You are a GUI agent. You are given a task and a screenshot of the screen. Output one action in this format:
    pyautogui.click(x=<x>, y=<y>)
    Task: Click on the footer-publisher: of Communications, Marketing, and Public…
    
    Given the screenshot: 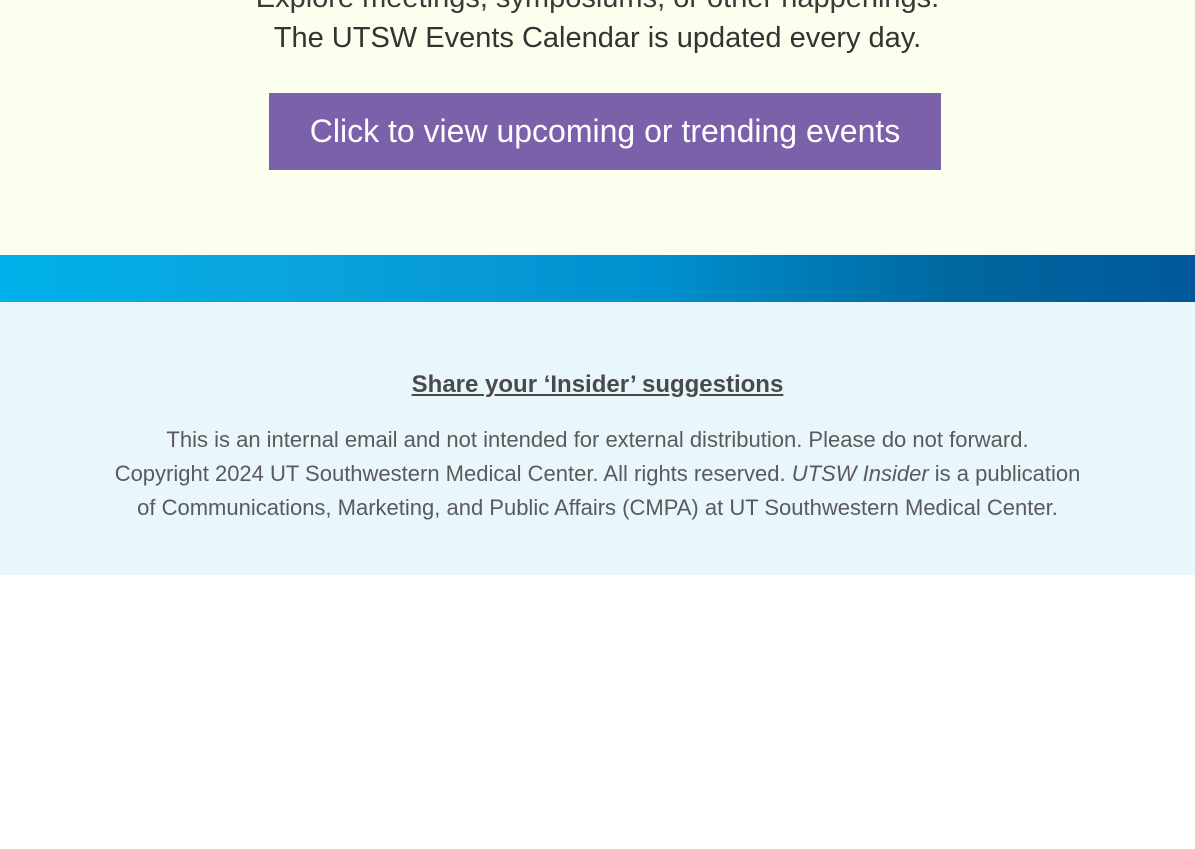 What is the action you would take?
    pyautogui.click(x=597, y=507)
    